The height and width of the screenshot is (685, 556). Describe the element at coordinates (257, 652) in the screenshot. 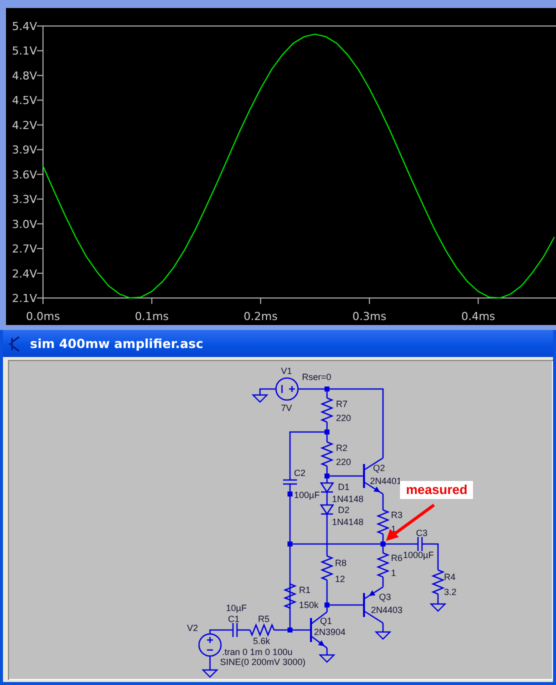

I see `spice-directive: .tran 0 1m 0 100u` at that location.